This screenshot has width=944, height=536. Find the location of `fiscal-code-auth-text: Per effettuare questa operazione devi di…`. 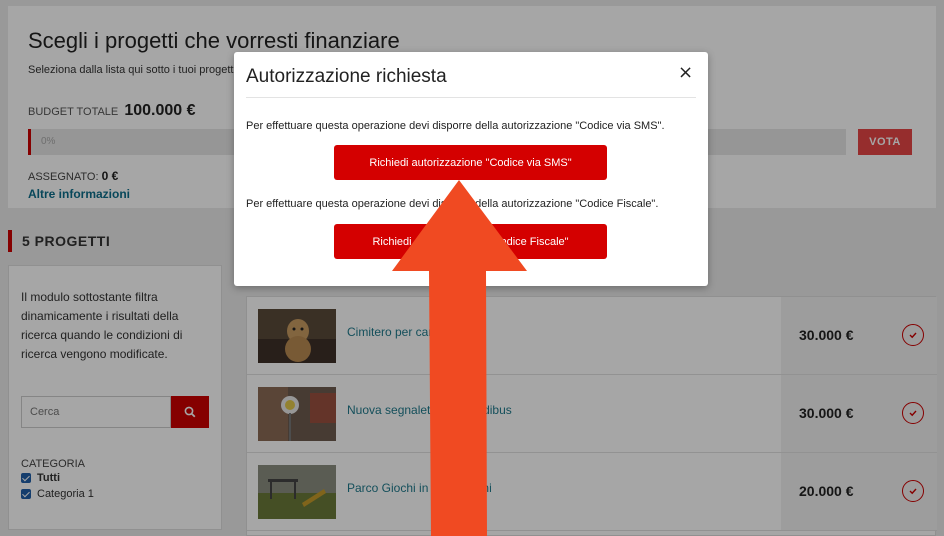

fiscal-code-auth-text: Per effettuare questa operazione devi di… is located at coordinates (452, 204).